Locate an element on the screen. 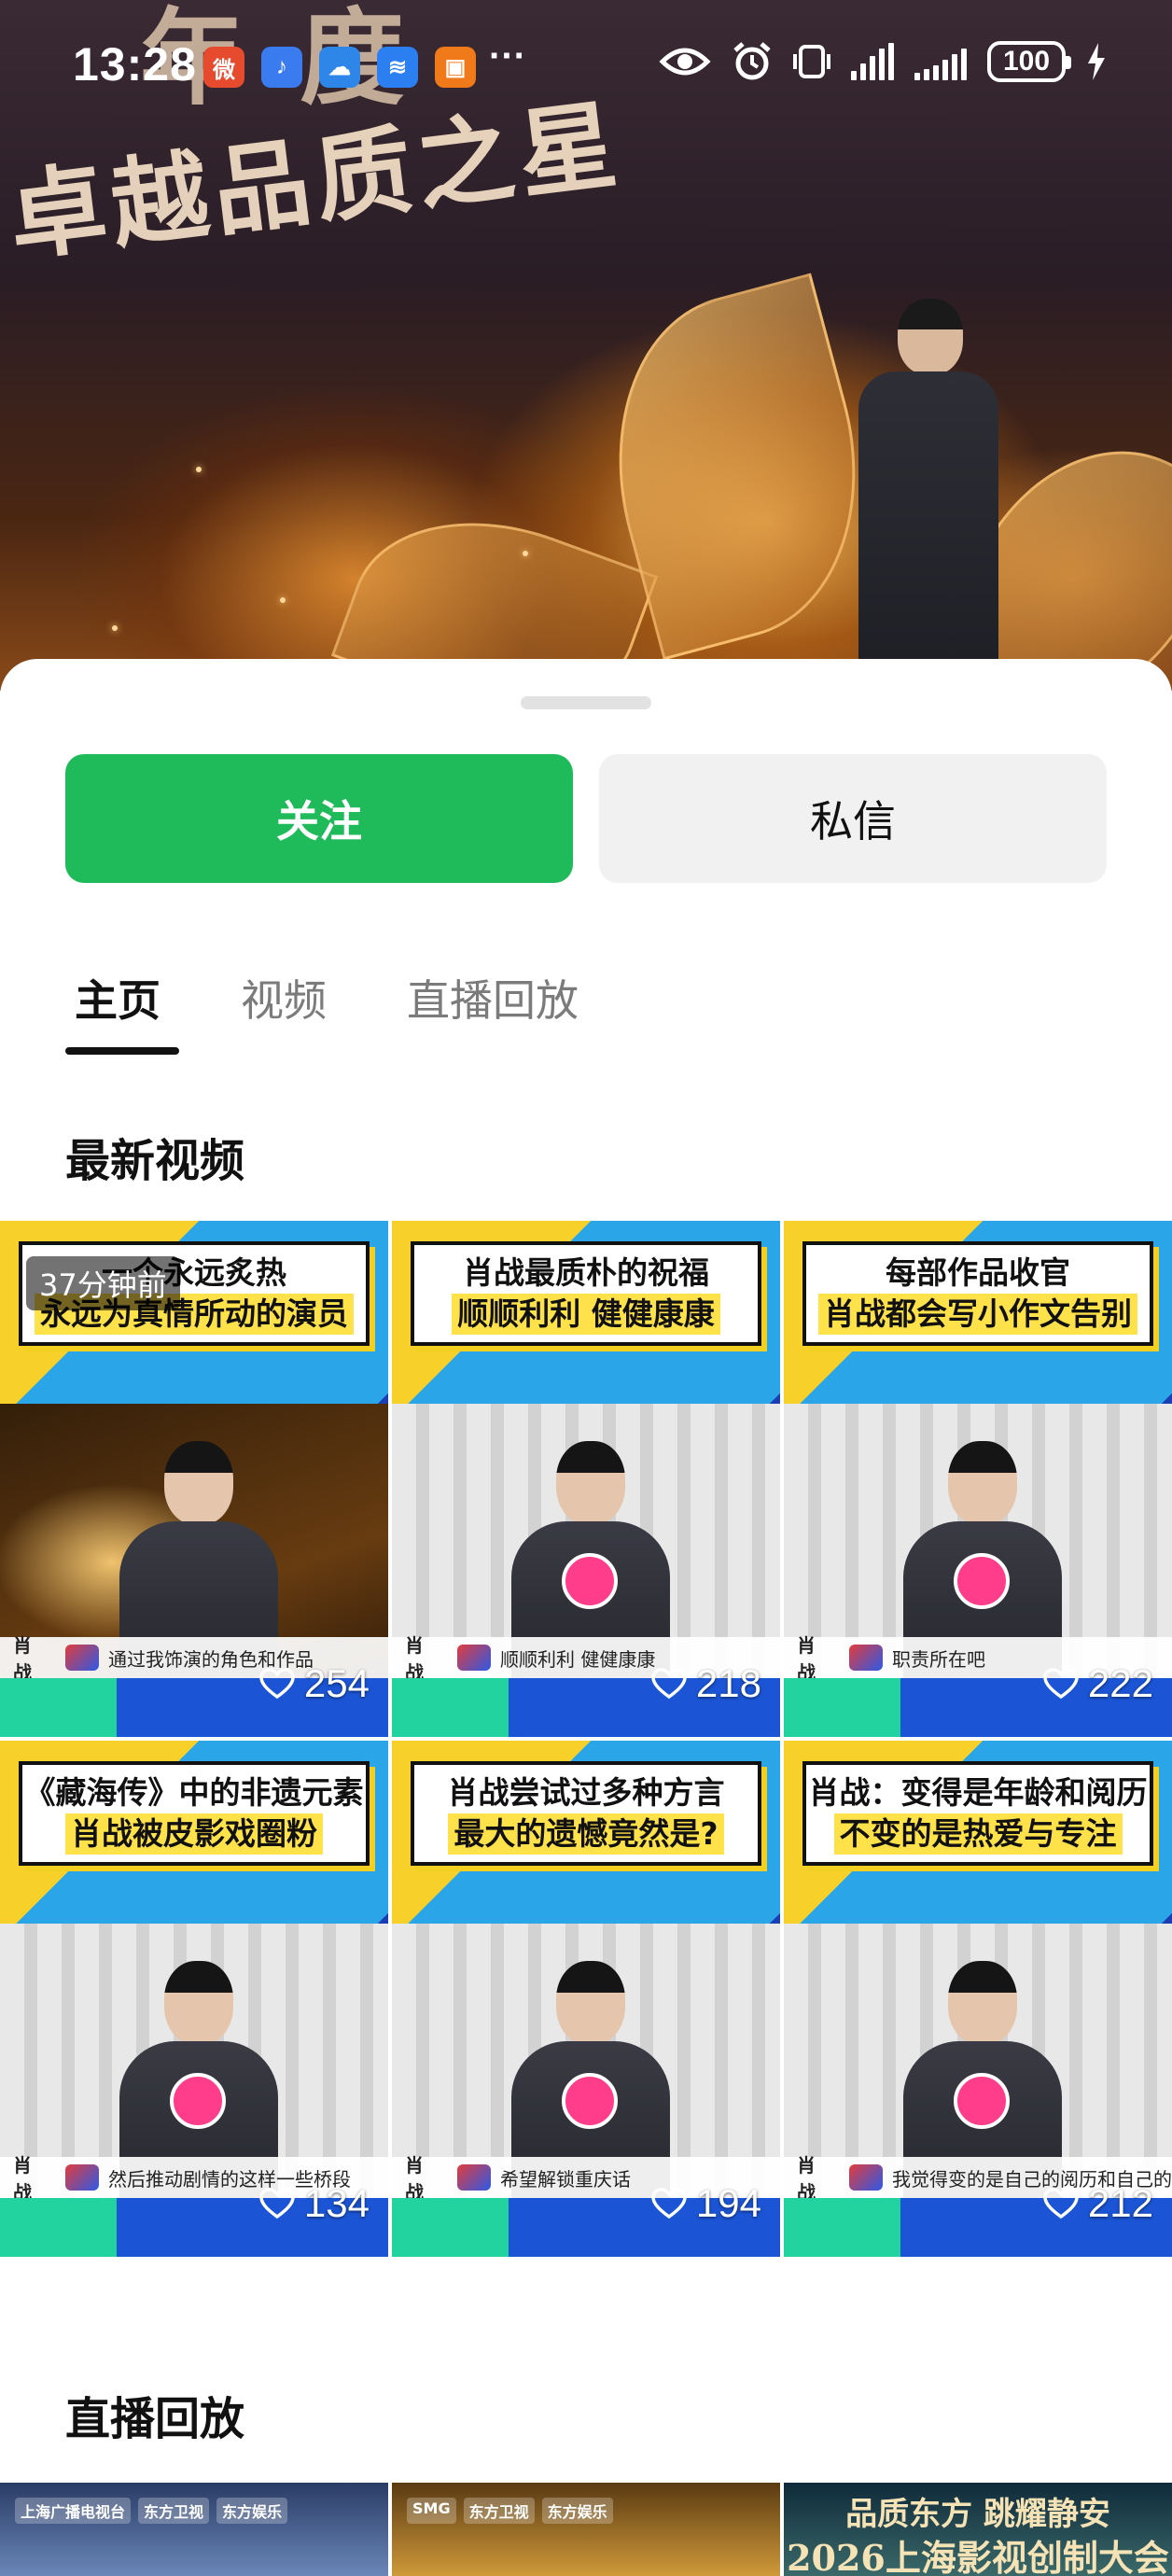 The image size is (1172, 2576). message-button: 私信 is located at coordinates (853, 818).